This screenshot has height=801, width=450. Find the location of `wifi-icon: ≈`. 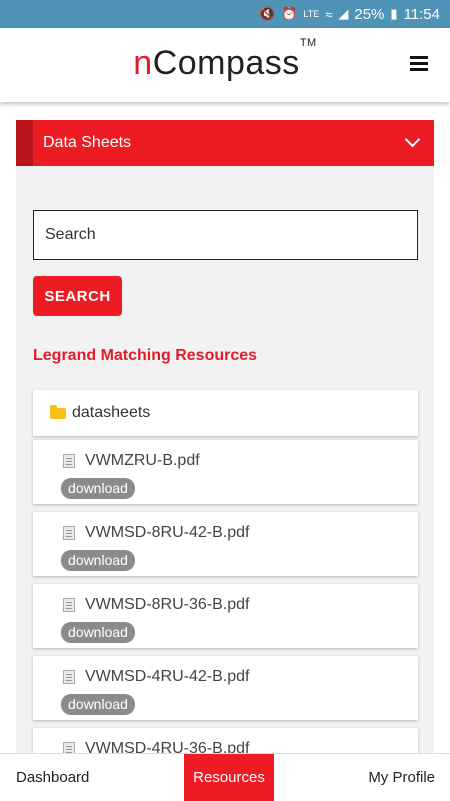

wifi-icon: ≈ is located at coordinates (329, 14).